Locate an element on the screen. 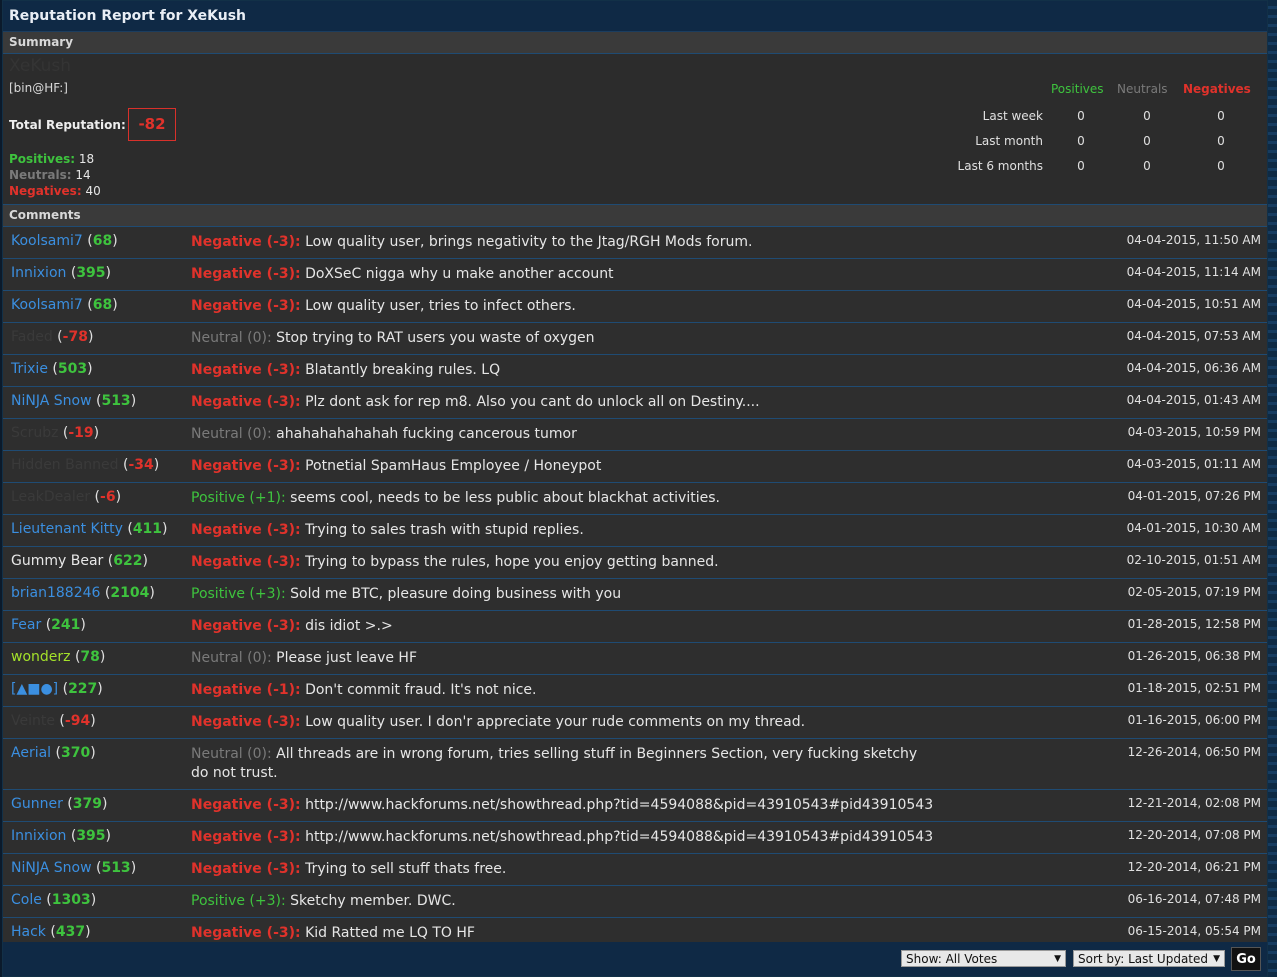 Image resolution: width=1277 pixels, height=977 pixels. author-reputation: -34 is located at coordinates (140, 465).